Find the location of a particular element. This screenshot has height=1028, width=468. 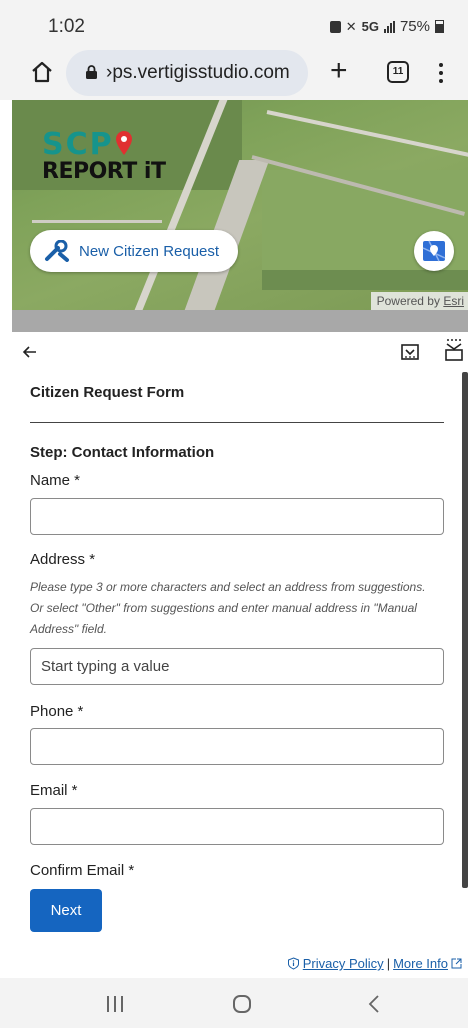

phone-field is located at coordinates (237, 746).